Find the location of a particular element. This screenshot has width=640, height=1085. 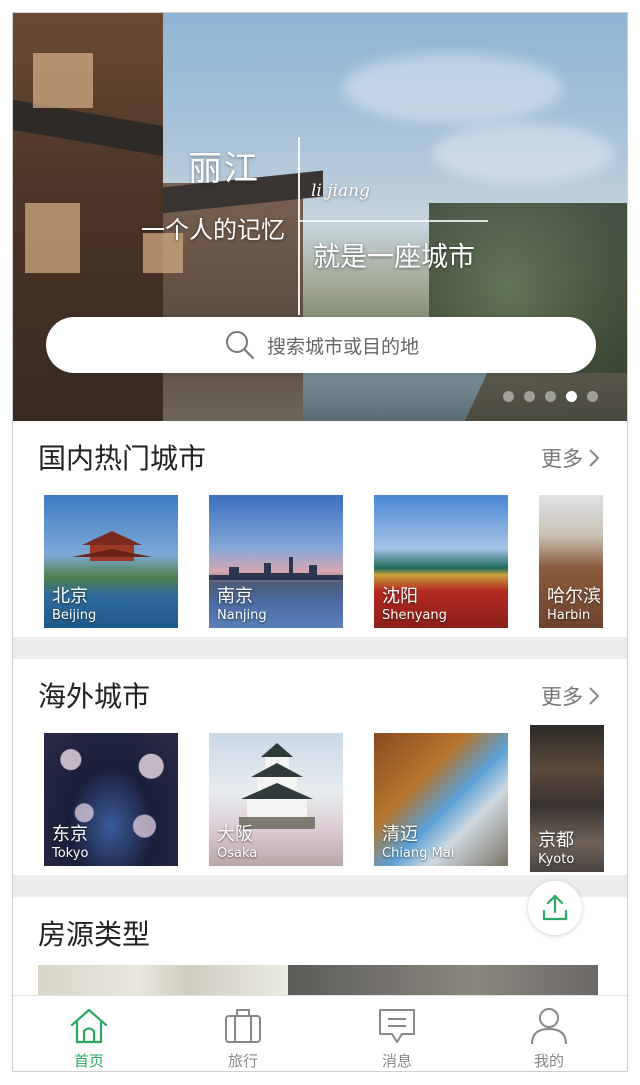

housing-section-title: 房源类型 is located at coordinates (94, 934).